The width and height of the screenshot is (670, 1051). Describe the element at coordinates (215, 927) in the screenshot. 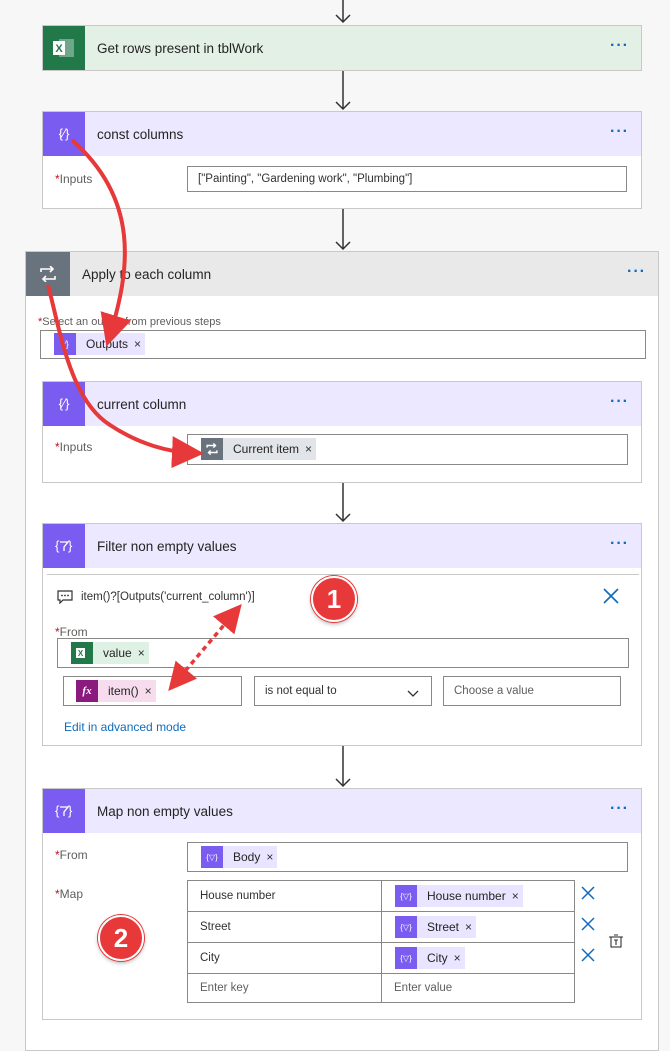

I see `map-key-text: Street` at that location.